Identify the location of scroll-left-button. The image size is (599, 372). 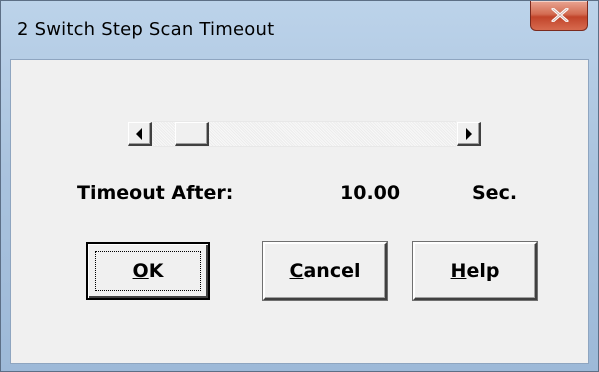
(140, 134).